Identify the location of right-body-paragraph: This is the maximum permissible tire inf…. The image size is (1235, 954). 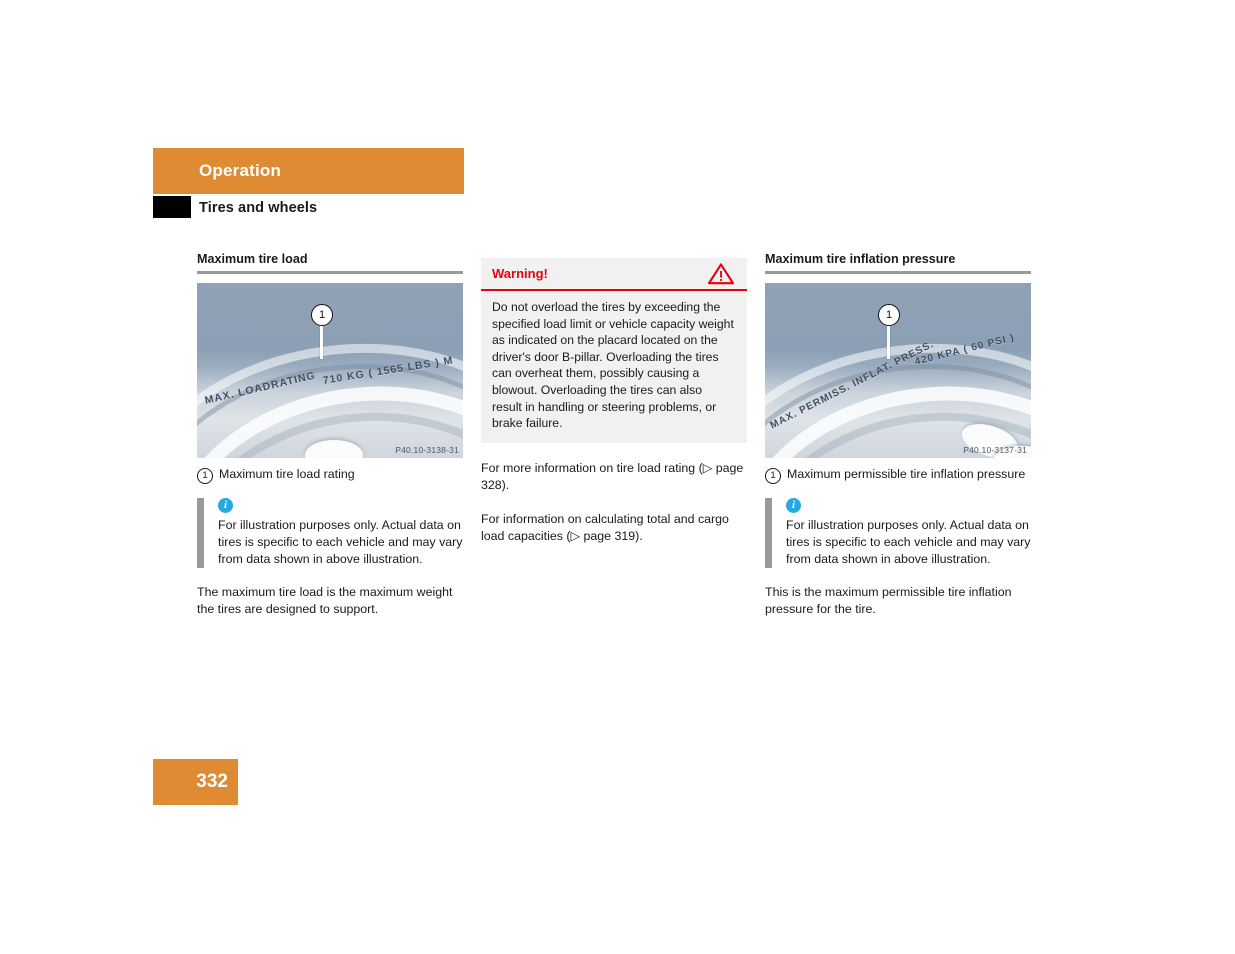
(888, 600).